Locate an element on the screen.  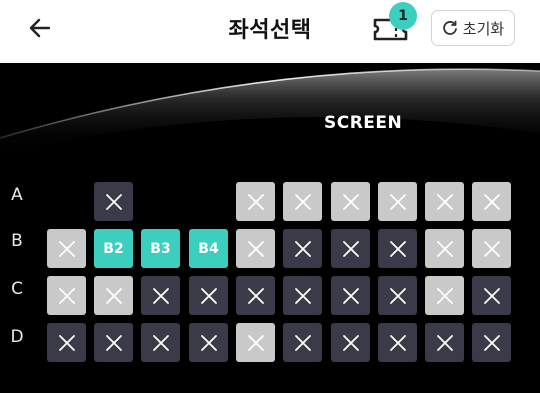
ticket-count-badge: 1 is located at coordinates (403, 16).